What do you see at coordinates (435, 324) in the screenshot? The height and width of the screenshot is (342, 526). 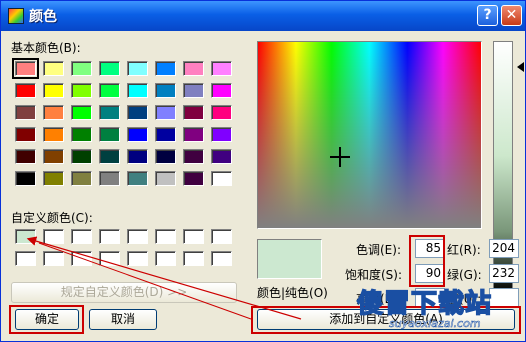 I see `watermark-url: suyaoxiazai.com` at bounding box center [435, 324].